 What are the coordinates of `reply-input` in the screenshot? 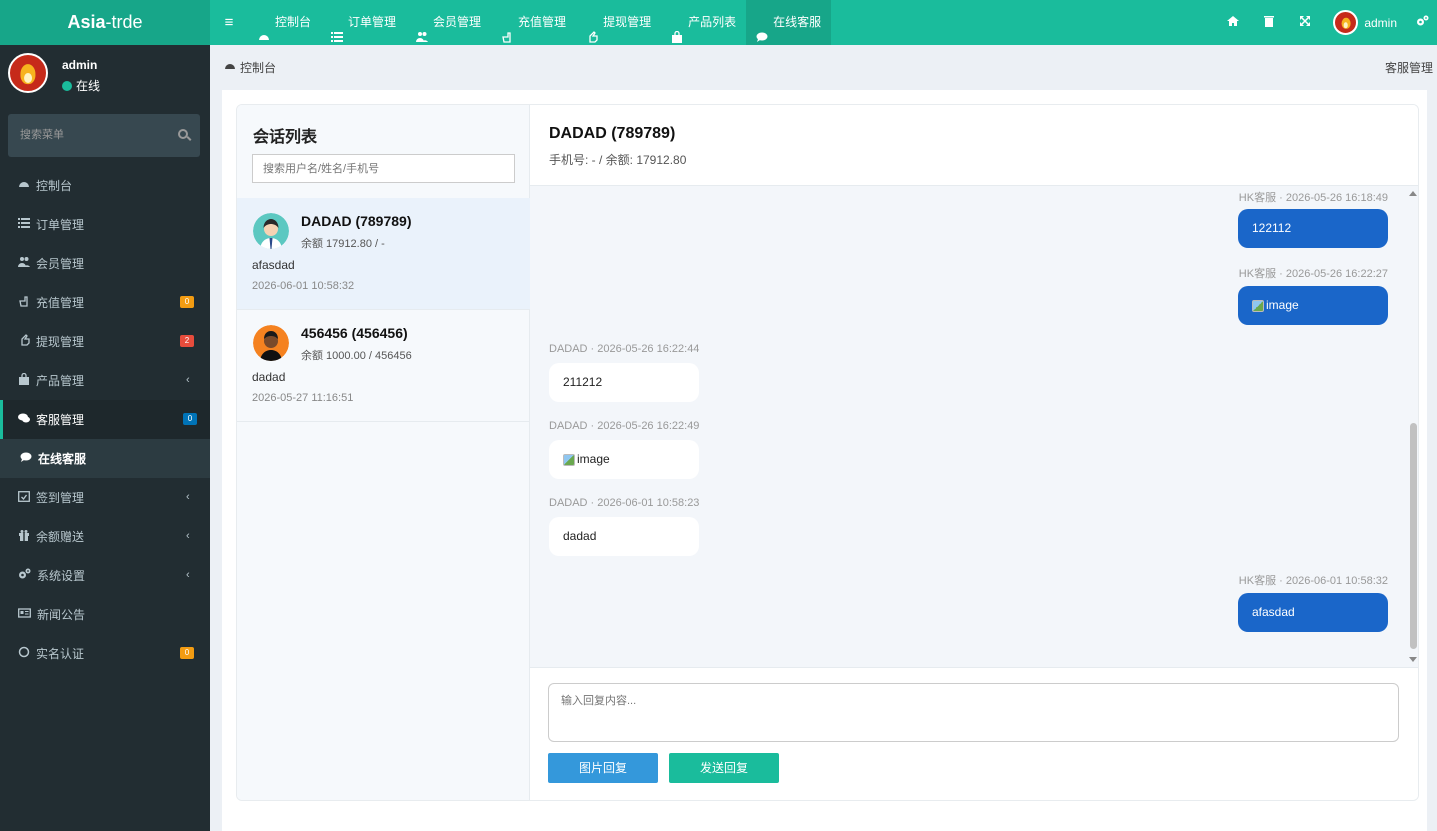 It's located at (973, 712).